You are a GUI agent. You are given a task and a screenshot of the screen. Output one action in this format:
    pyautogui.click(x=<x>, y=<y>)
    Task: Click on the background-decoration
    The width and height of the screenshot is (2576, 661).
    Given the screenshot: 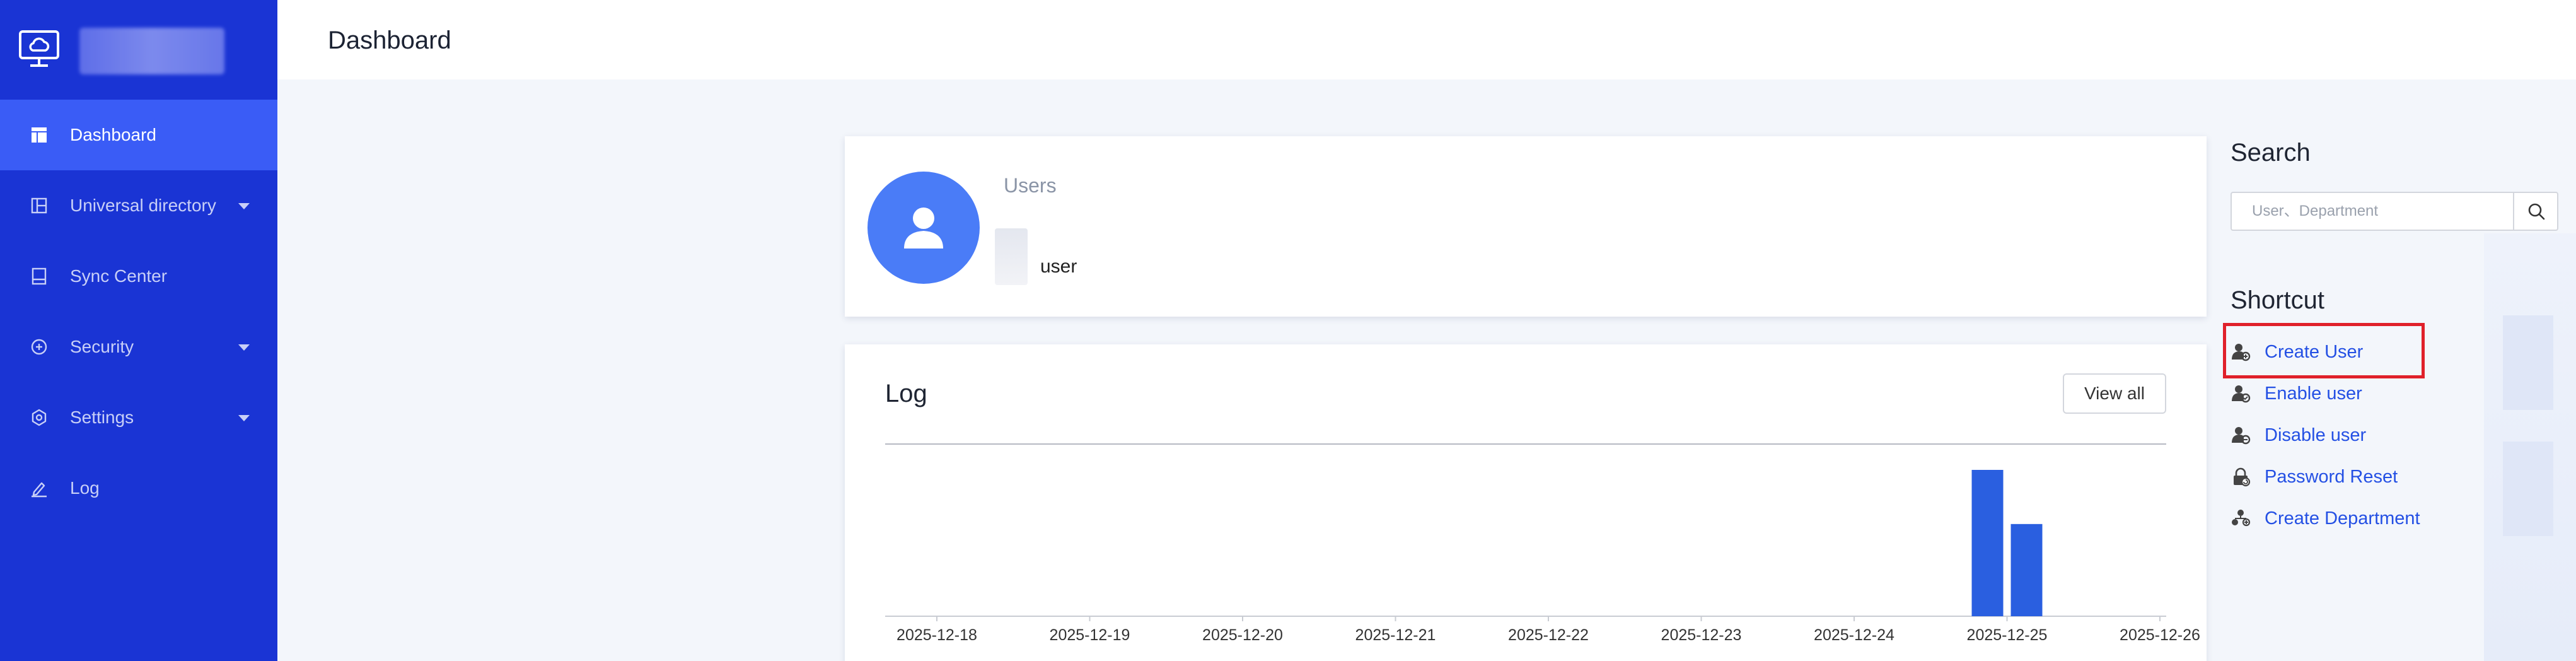 What is the action you would take?
    pyautogui.click(x=2530, y=447)
    